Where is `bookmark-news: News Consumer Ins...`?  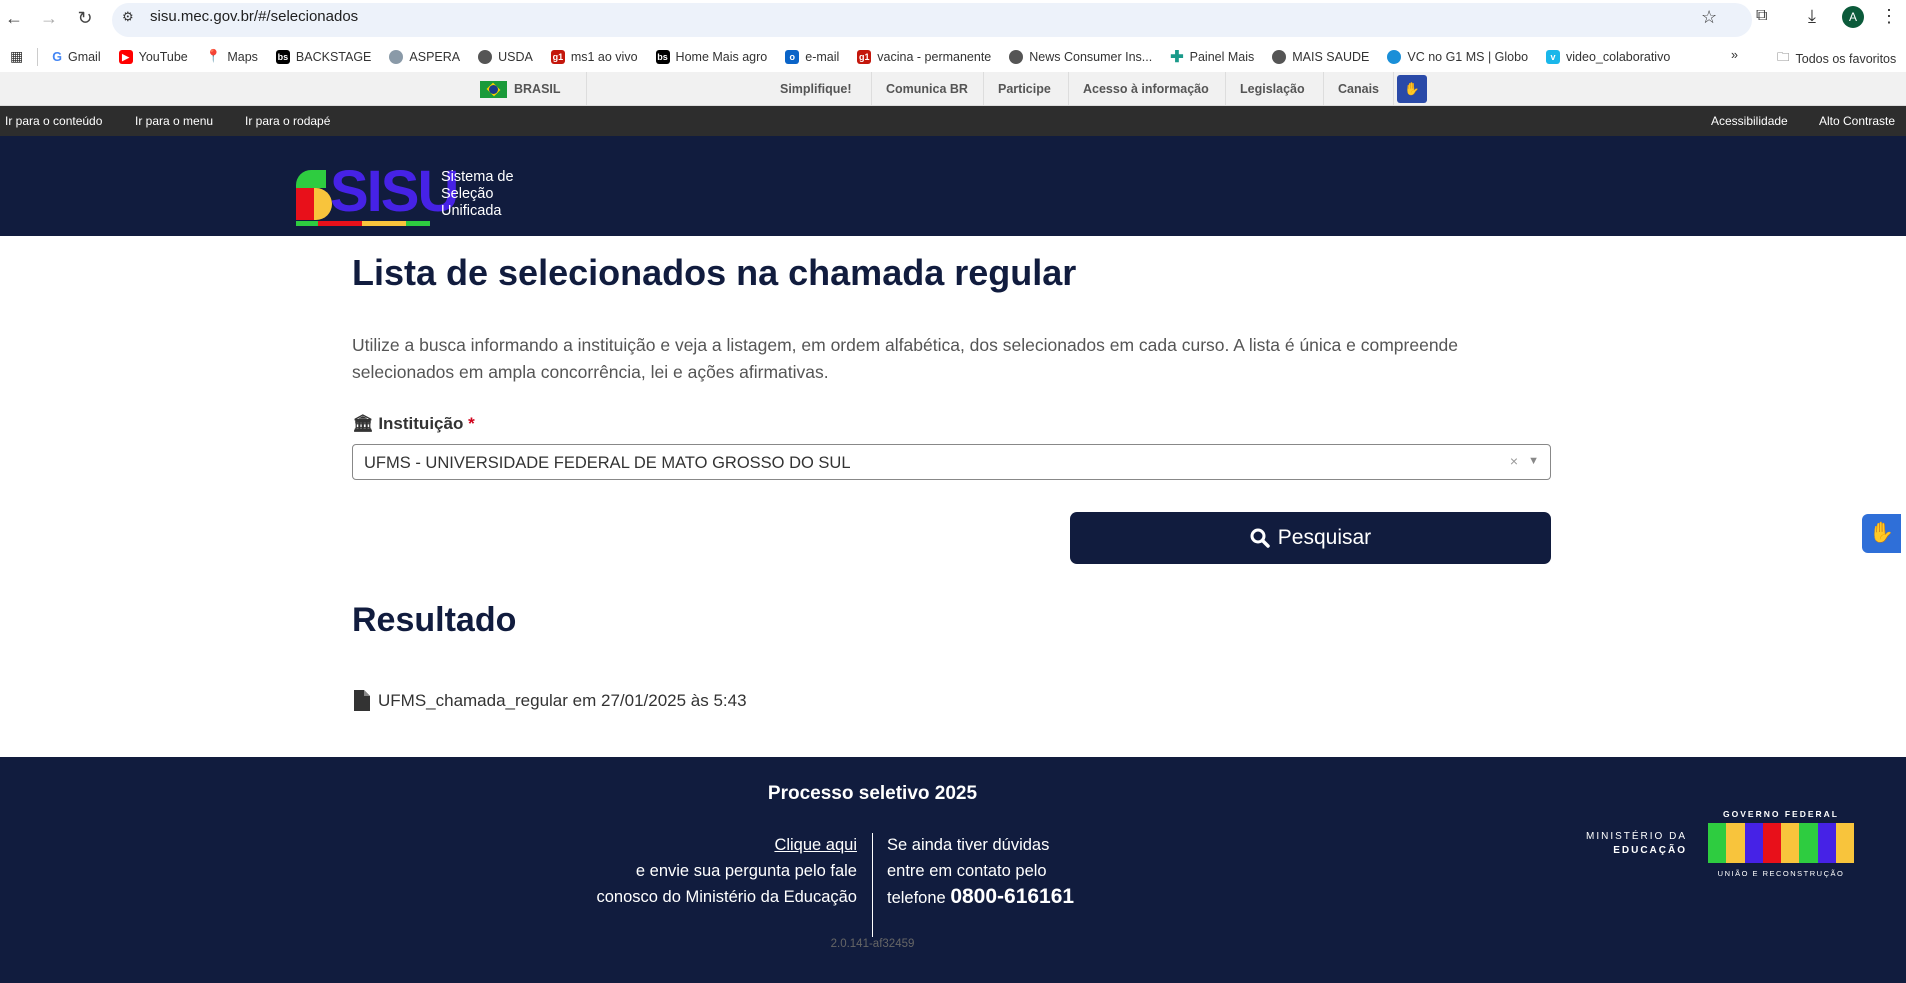 bookmark-news: News Consumer Ins... is located at coordinates (1080, 56).